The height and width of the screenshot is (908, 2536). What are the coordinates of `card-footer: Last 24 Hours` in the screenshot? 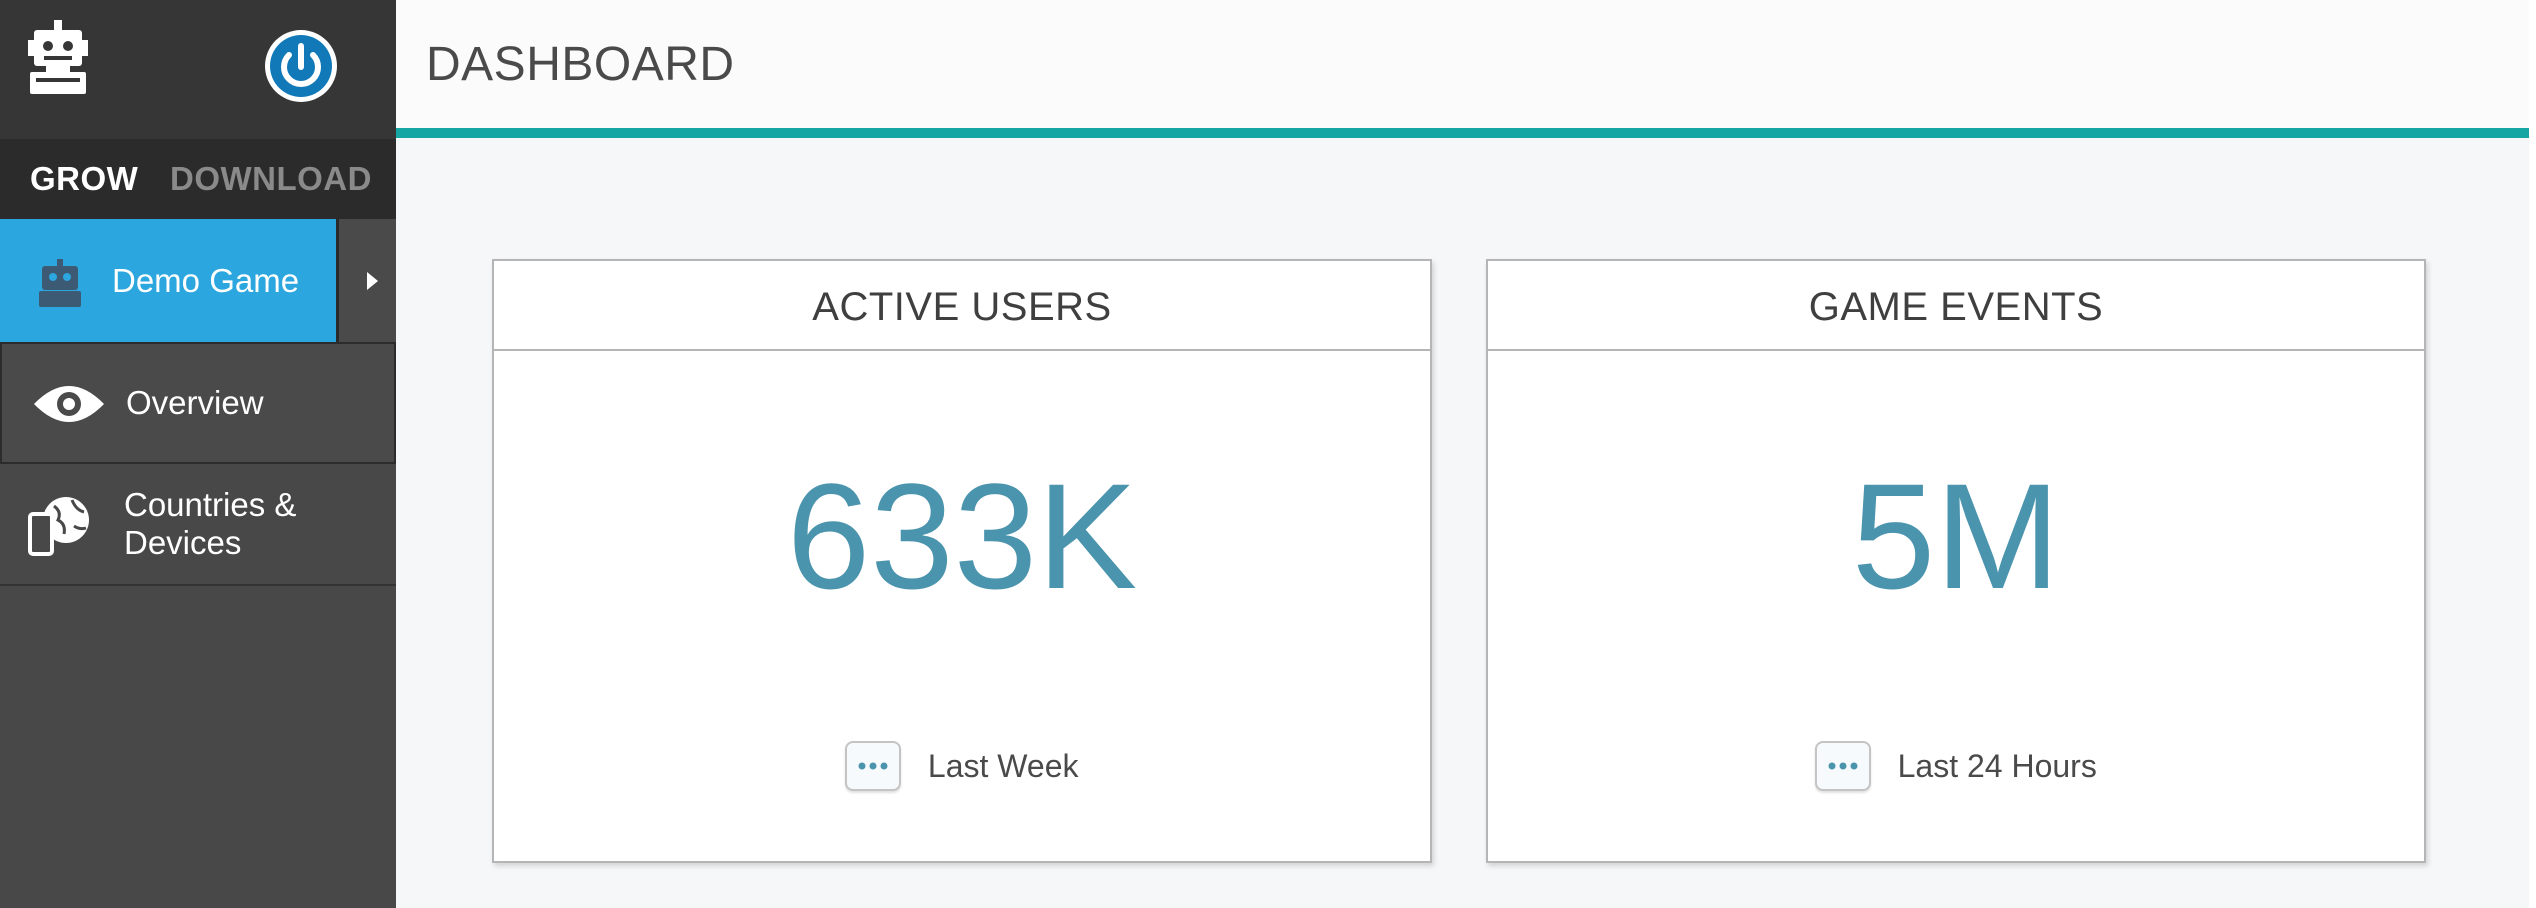 It's located at (1956, 769).